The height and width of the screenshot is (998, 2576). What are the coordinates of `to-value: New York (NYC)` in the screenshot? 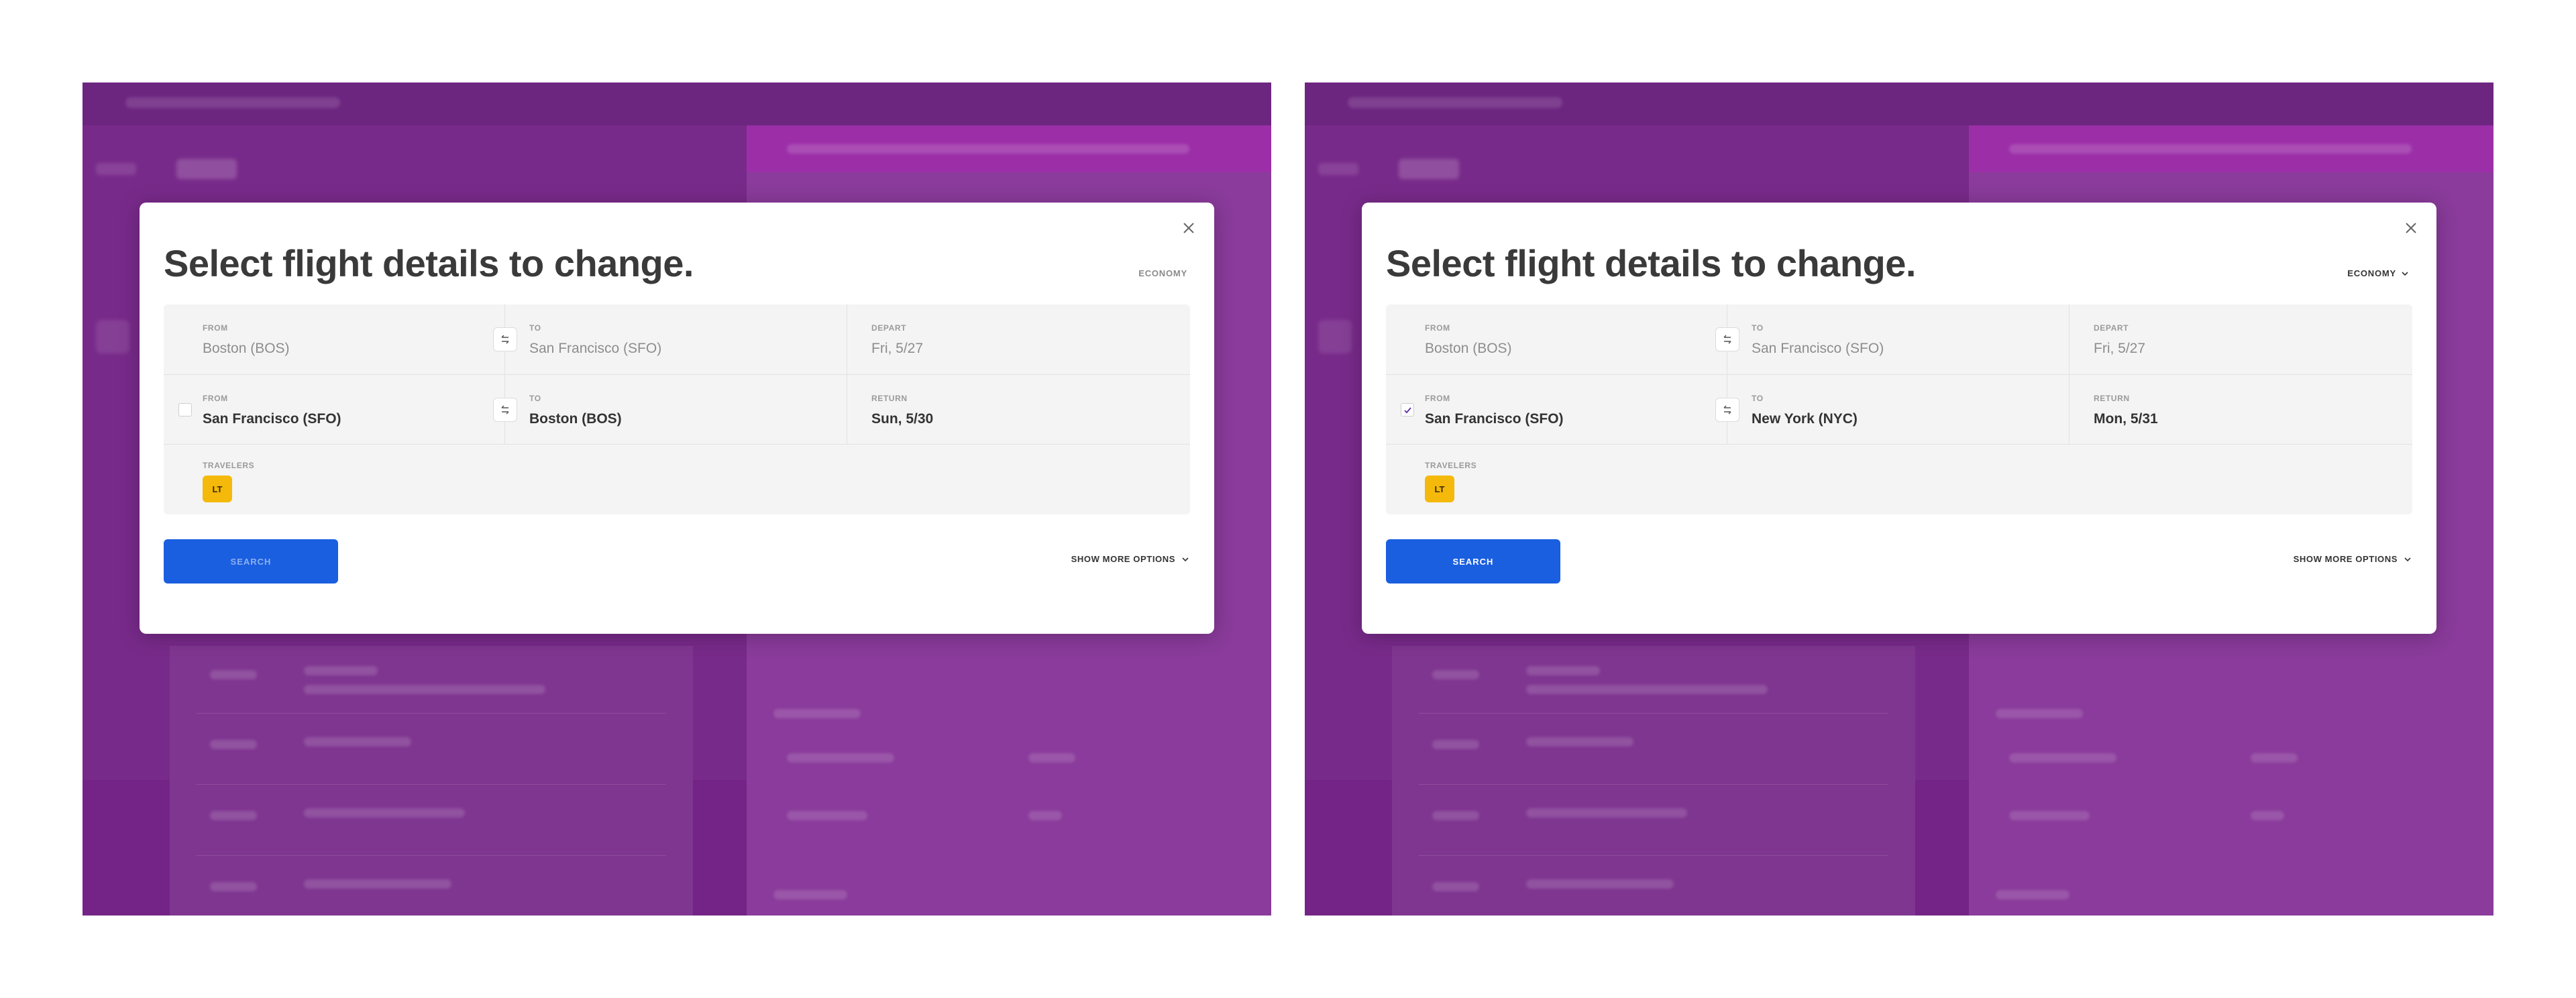 It's located at (1805, 419).